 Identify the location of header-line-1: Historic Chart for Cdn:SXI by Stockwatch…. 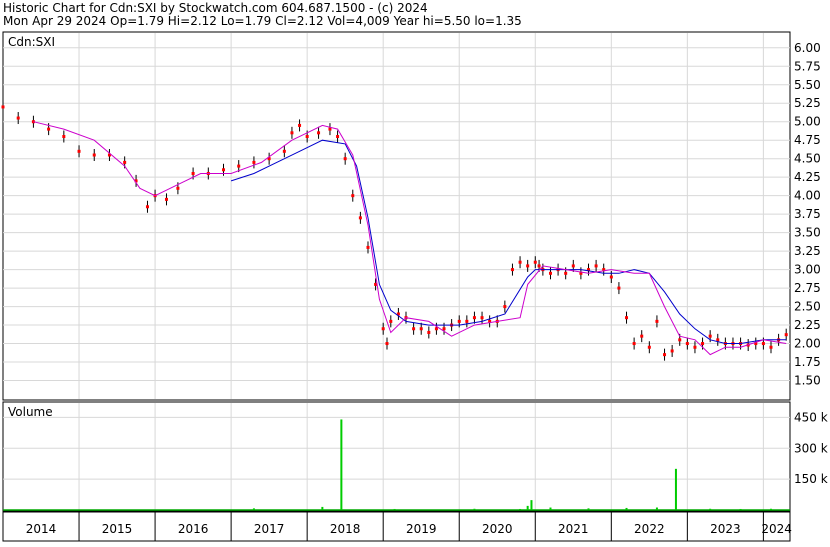
(215, 8).